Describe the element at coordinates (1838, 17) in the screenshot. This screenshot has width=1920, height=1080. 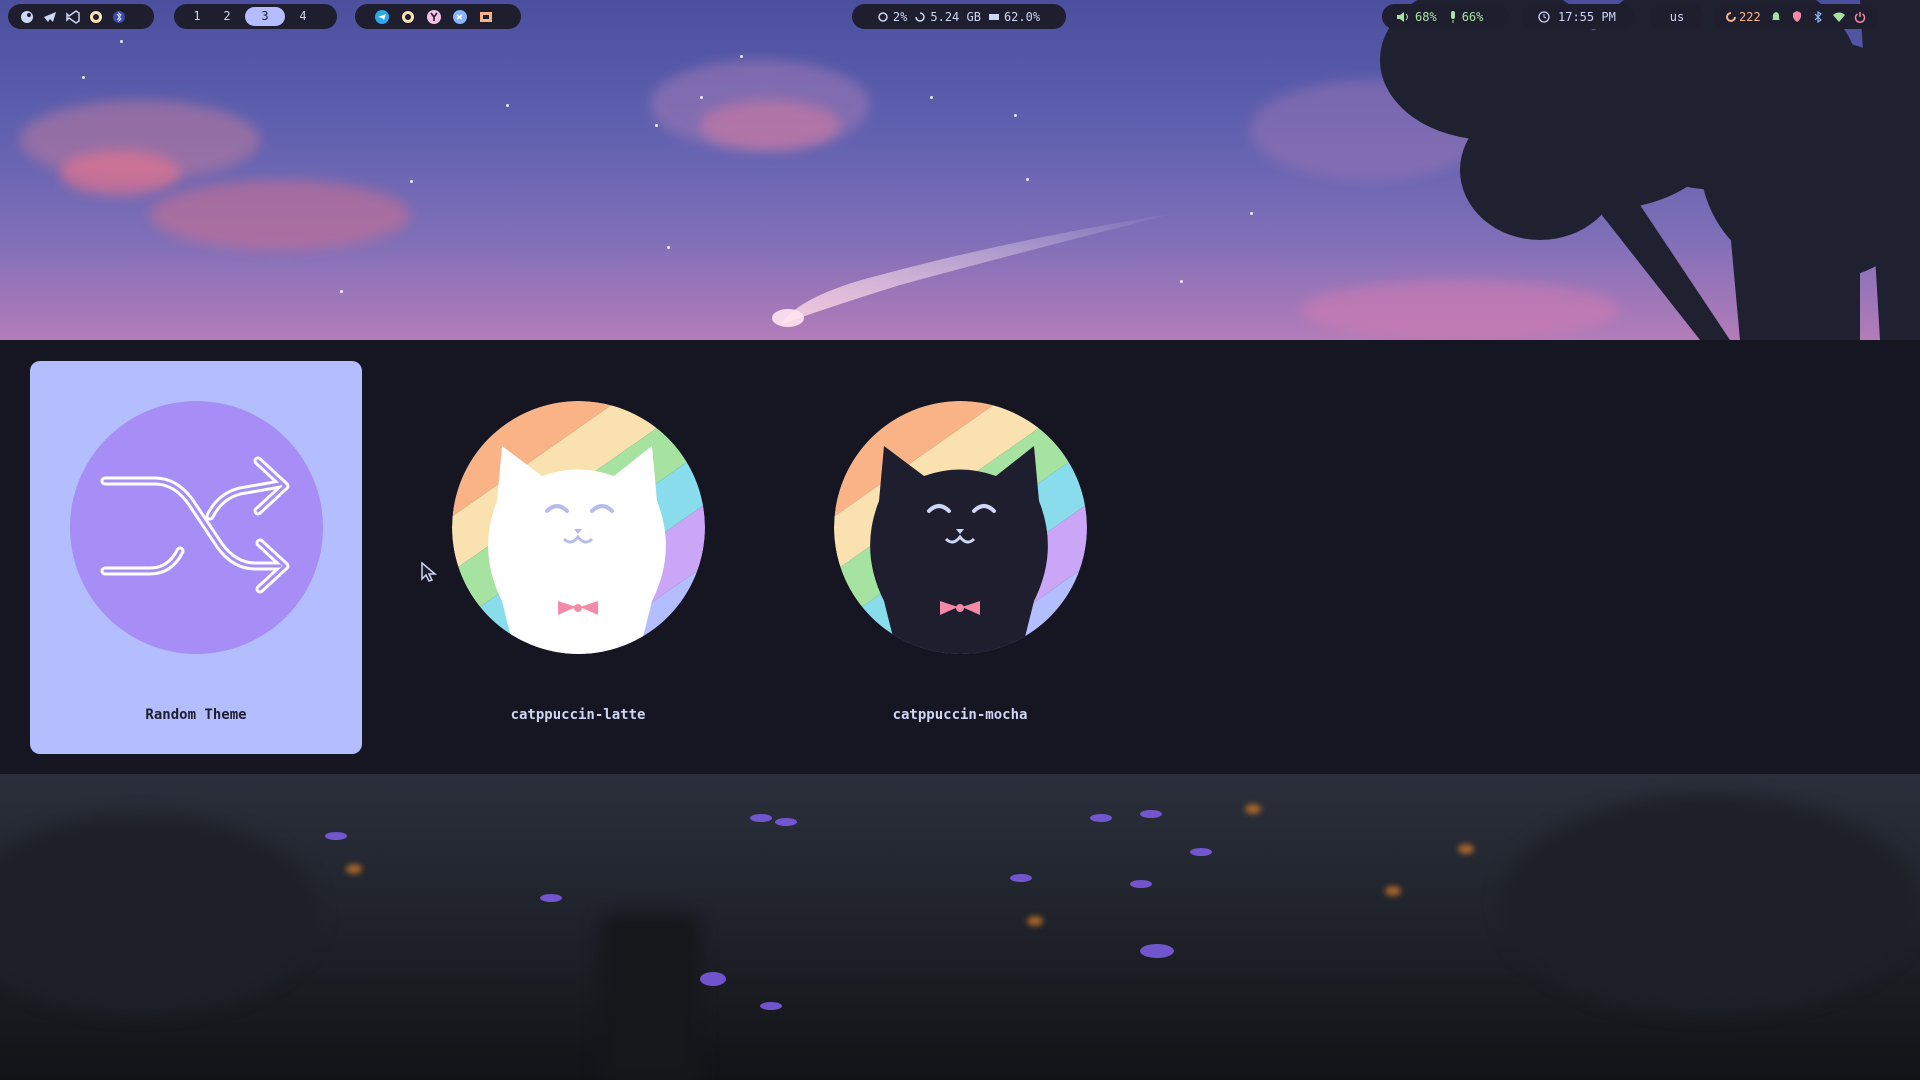
I see `wifi-icon` at that location.